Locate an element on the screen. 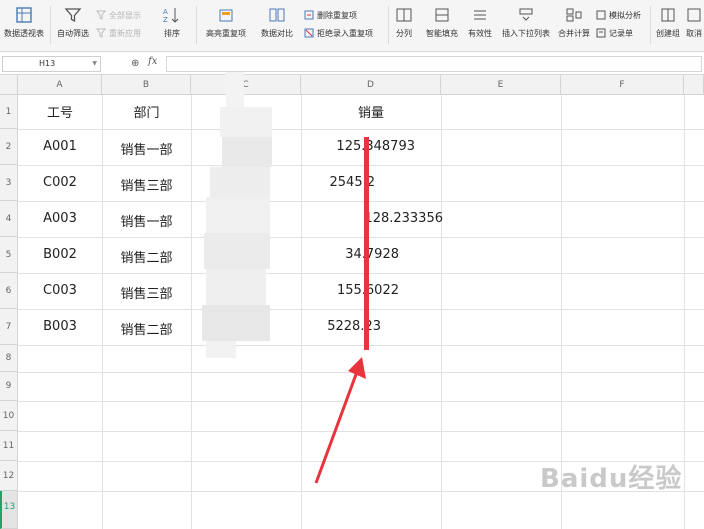 This screenshot has height=529, width=704. create-group-button: 创建组 is located at coordinates (668, 26).